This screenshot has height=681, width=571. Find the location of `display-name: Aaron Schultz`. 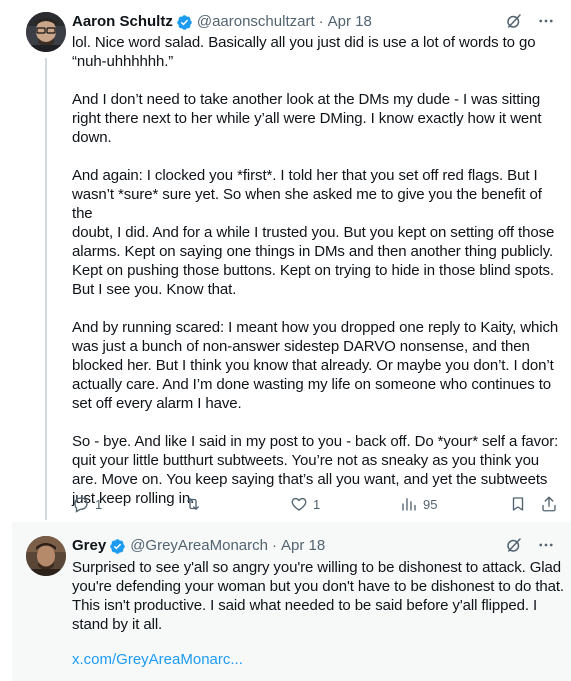

display-name: Aaron Schultz is located at coordinates (122, 22).